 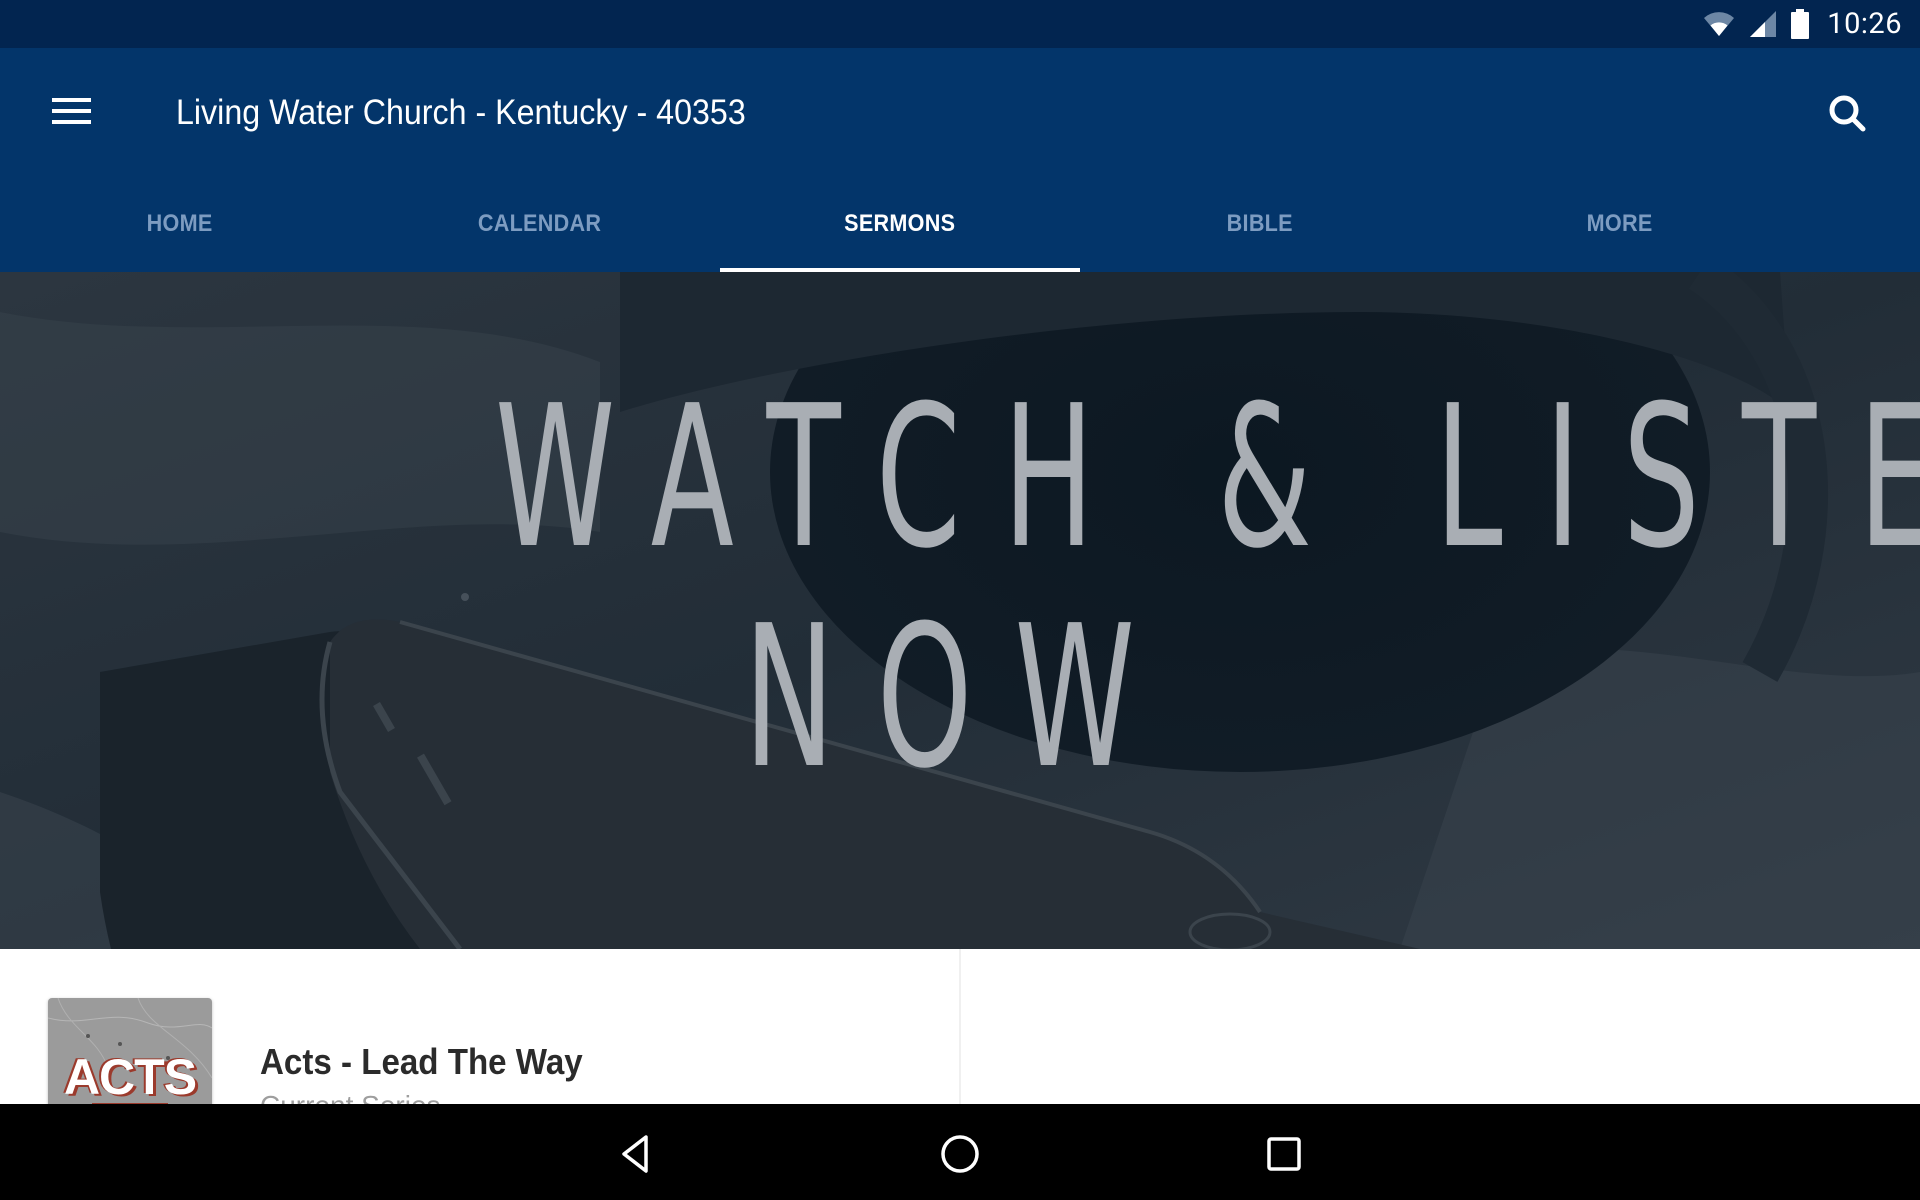 I want to click on tab-home-label: HOME, so click(x=180, y=223).